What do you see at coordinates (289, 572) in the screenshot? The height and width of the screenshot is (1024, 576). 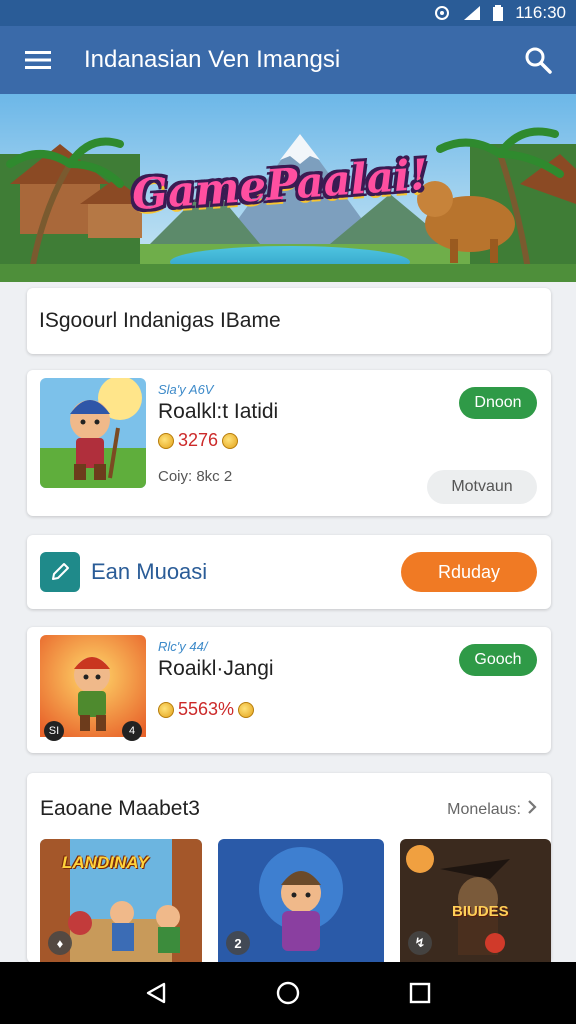 I see `promo-card: Ean Muoasi Rduday` at bounding box center [289, 572].